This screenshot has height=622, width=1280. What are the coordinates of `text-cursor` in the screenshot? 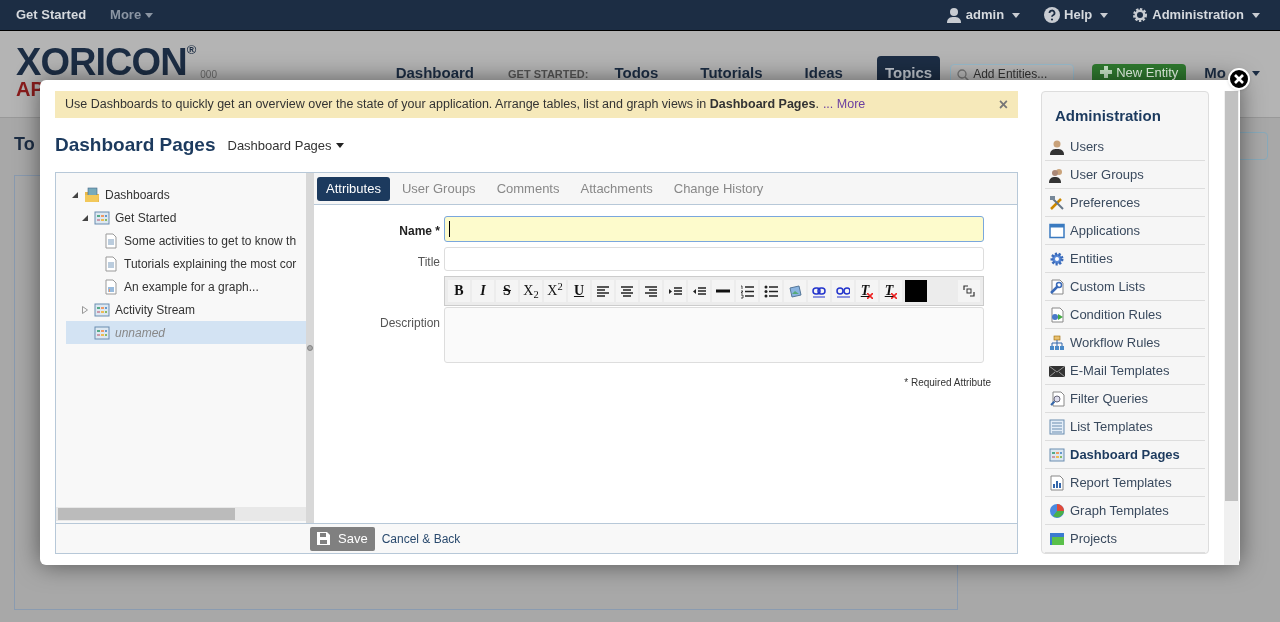 It's located at (449, 229).